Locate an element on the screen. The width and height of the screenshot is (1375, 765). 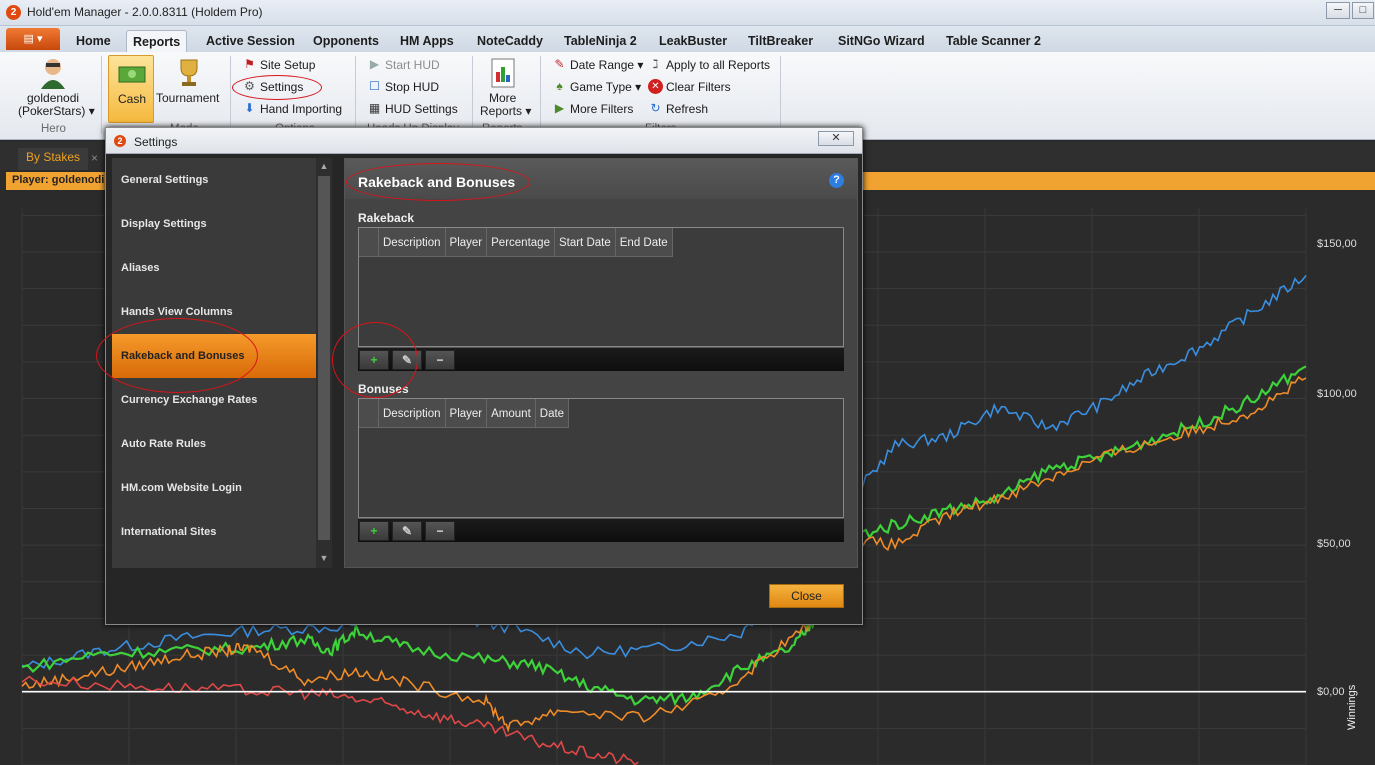
tab-by-stakes: By Stakes is located at coordinates (53, 159).